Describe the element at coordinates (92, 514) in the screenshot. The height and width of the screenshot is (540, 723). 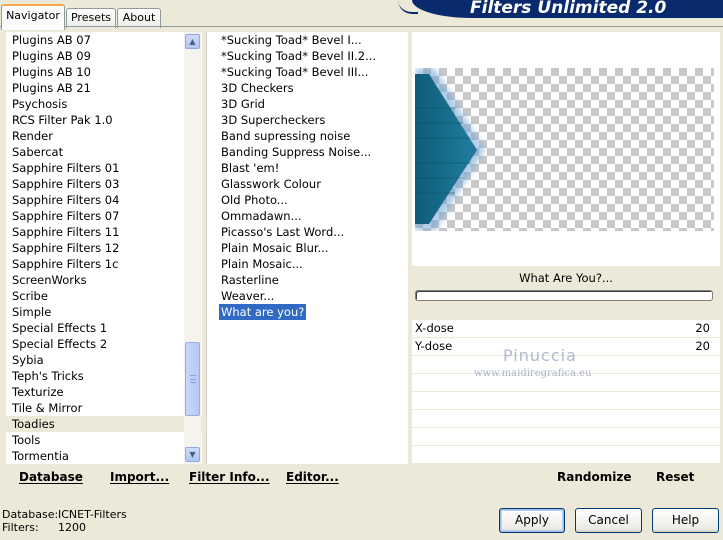
I see `status-database-value: ICNET-Filters` at that location.